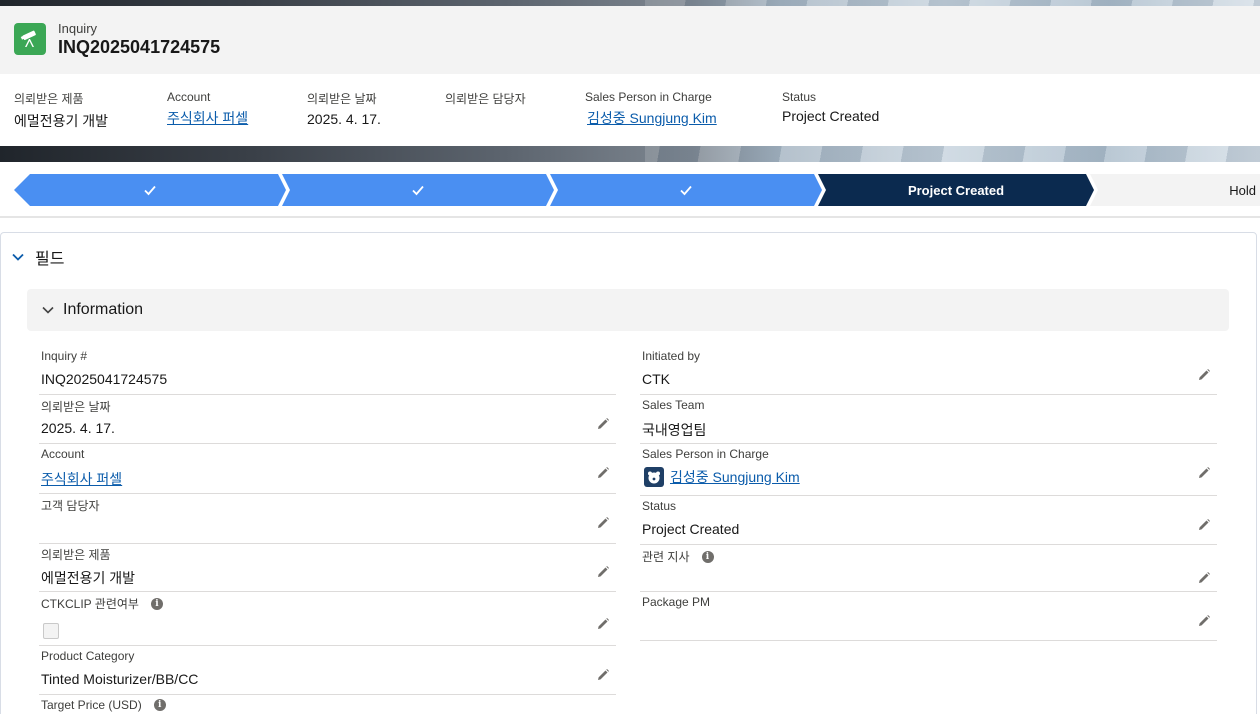 Image resolution: width=1260 pixels, height=714 pixels. Describe the element at coordinates (674, 430) in the screenshot. I see `field-value: 국내영업팀` at that location.